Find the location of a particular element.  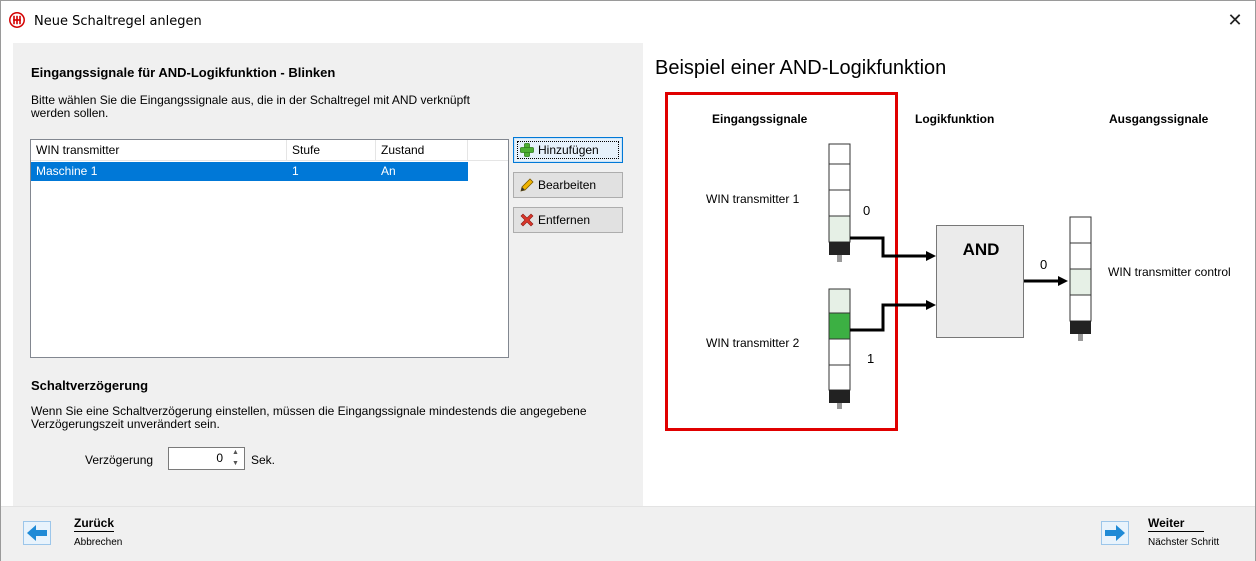

spinner-buttons: ▲ ▼ is located at coordinates (235, 458).